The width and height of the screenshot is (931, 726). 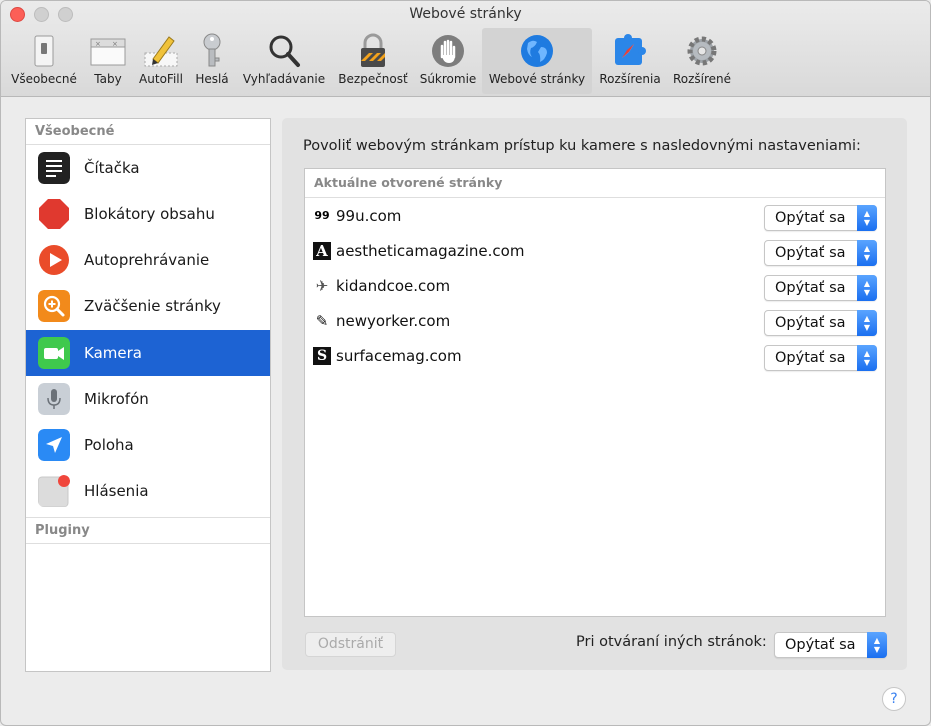 What do you see at coordinates (148, 399) in the screenshot?
I see `sidebar-item-microphone: Mikrofón` at bounding box center [148, 399].